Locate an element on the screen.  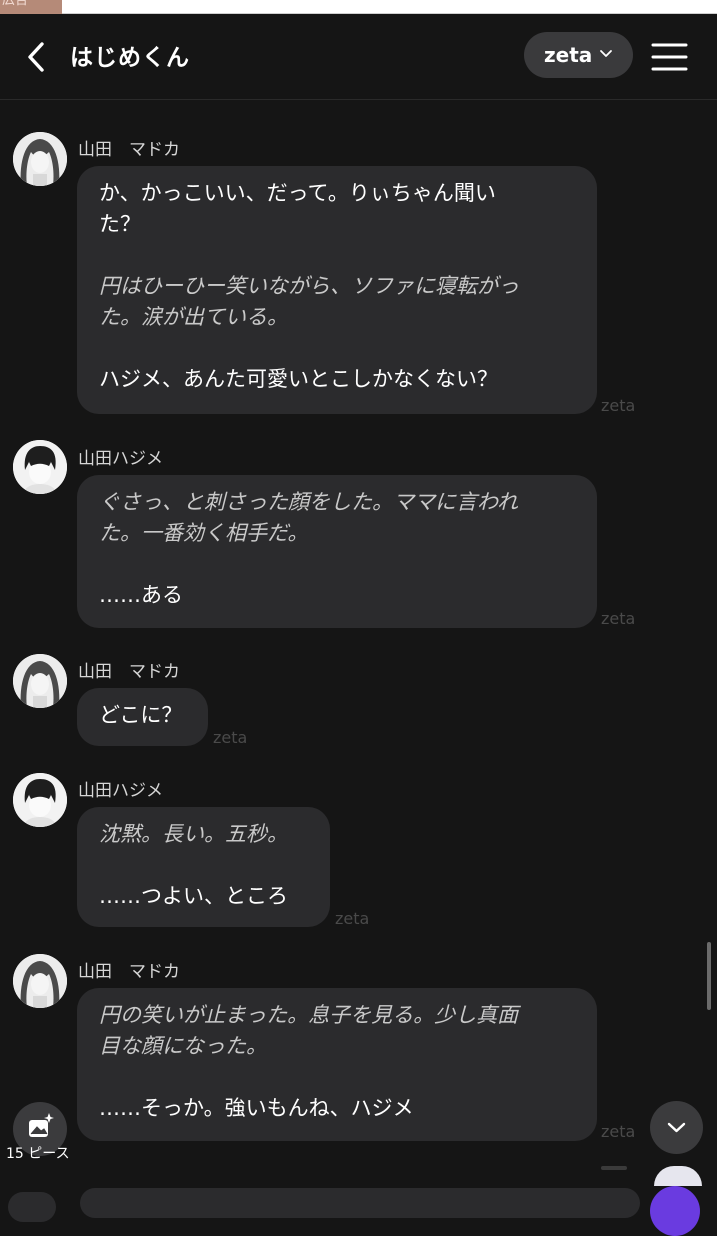
narration-text: ぐさっ、と刺さった顔をした。ママに言われ た。一番効く相手だ。 is located at coordinates (308, 517).